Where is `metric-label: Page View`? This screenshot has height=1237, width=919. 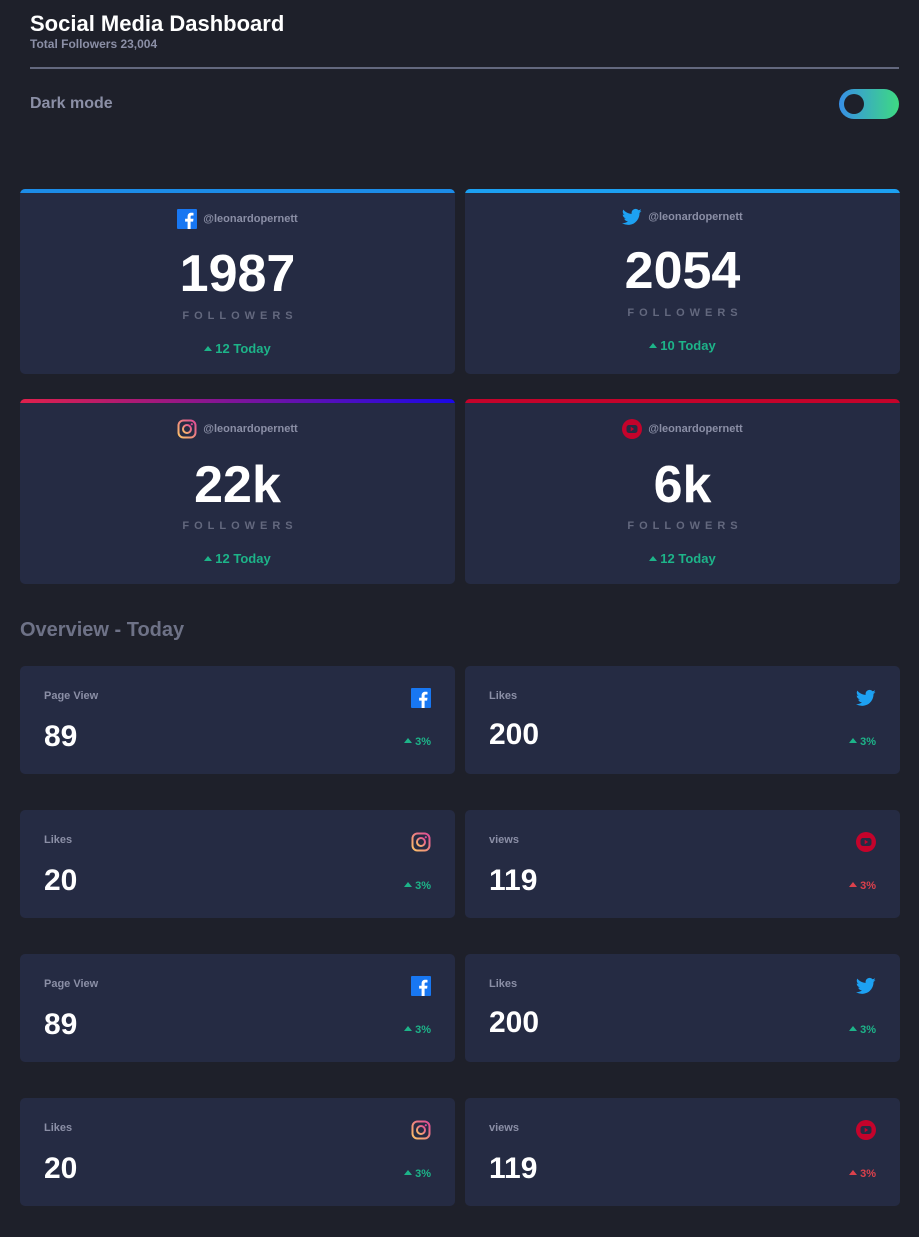 metric-label: Page View is located at coordinates (71, 984).